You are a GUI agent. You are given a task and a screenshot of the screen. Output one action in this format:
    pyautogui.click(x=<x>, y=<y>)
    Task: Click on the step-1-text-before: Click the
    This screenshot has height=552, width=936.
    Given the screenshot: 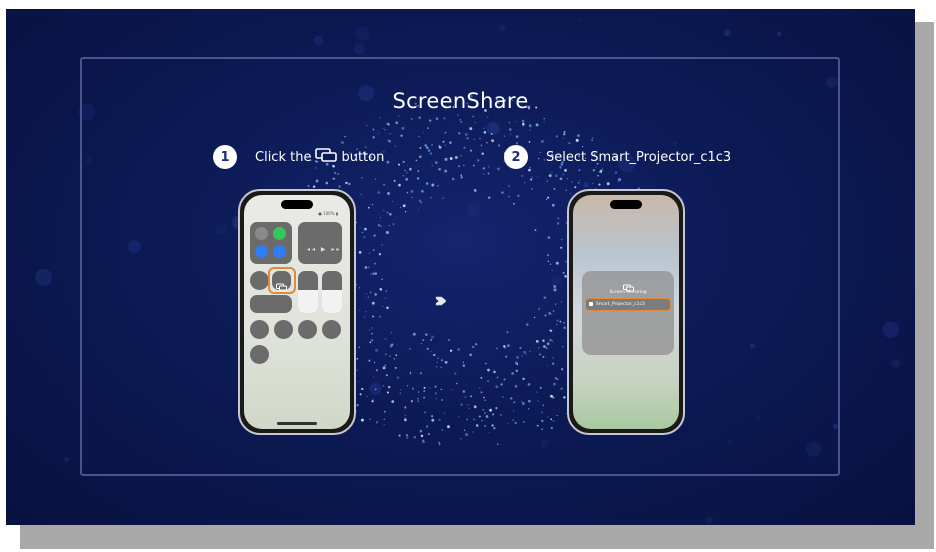 What is the action you would take?
    pyautogui.click(x=283, y=157)
    